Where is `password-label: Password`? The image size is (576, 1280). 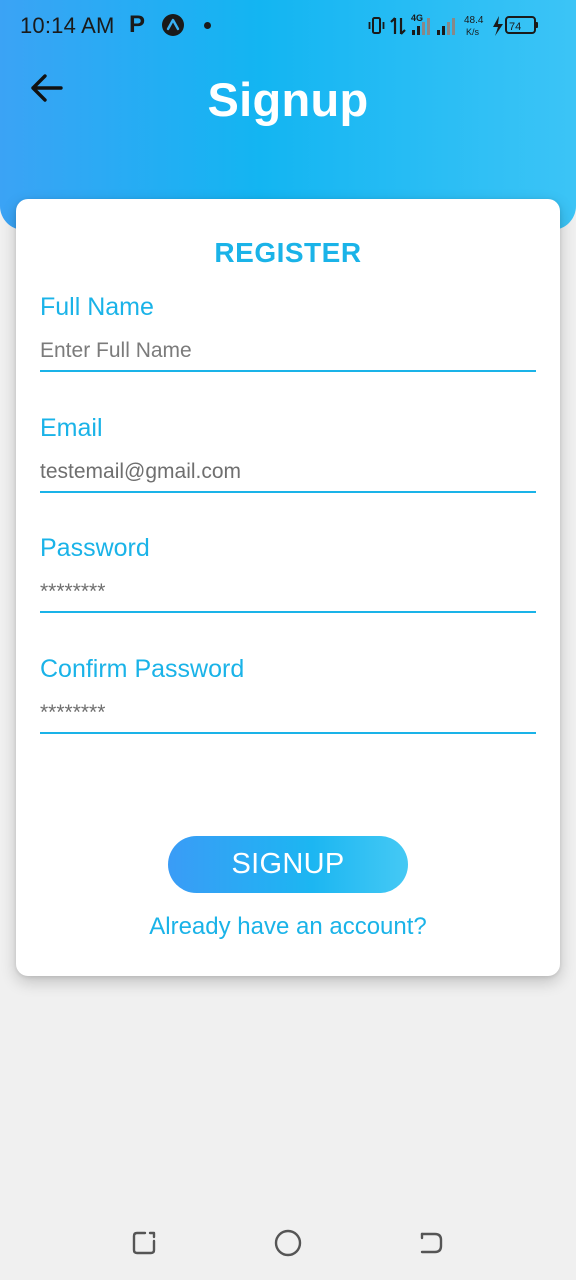 password-label: Password is located at coordinates (95, 548).